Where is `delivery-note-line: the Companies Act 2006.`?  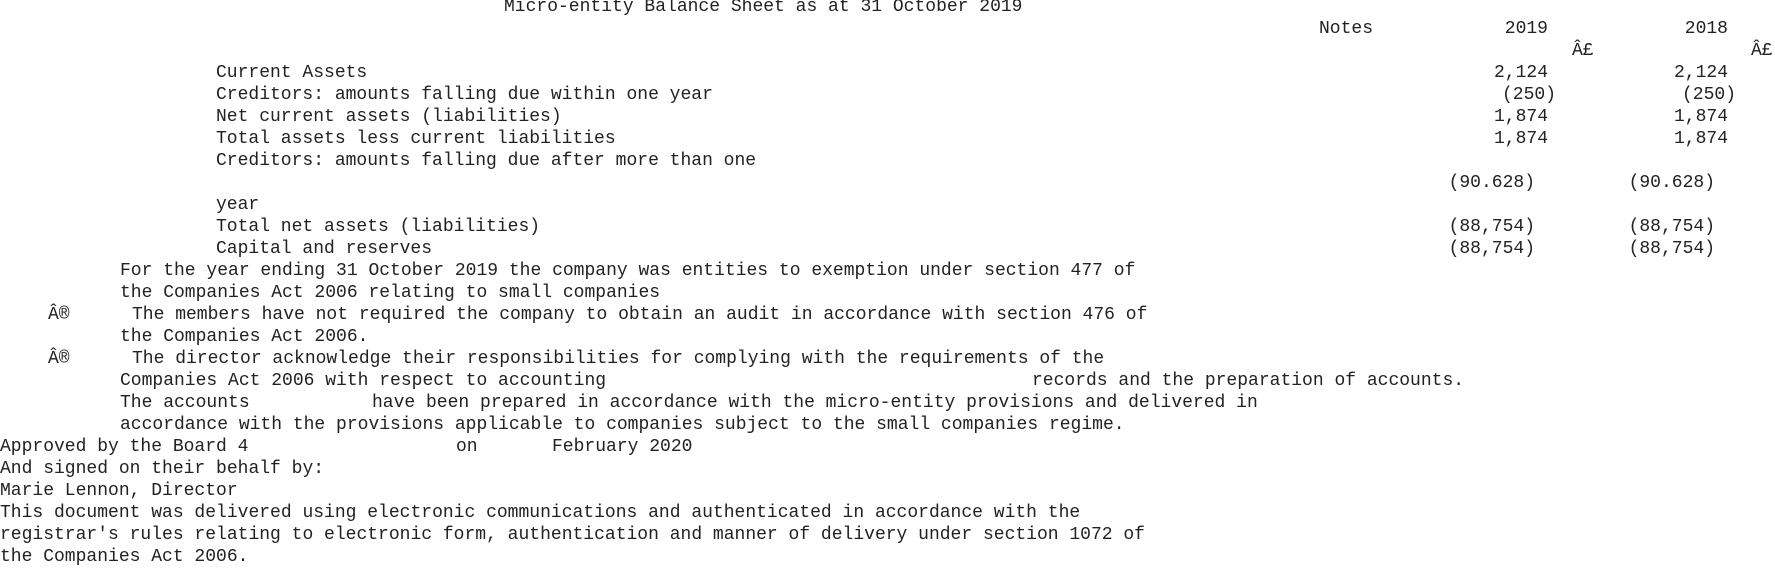 delivery-note-line: the Companies Act 2006. is located at coordinates (124, 557).